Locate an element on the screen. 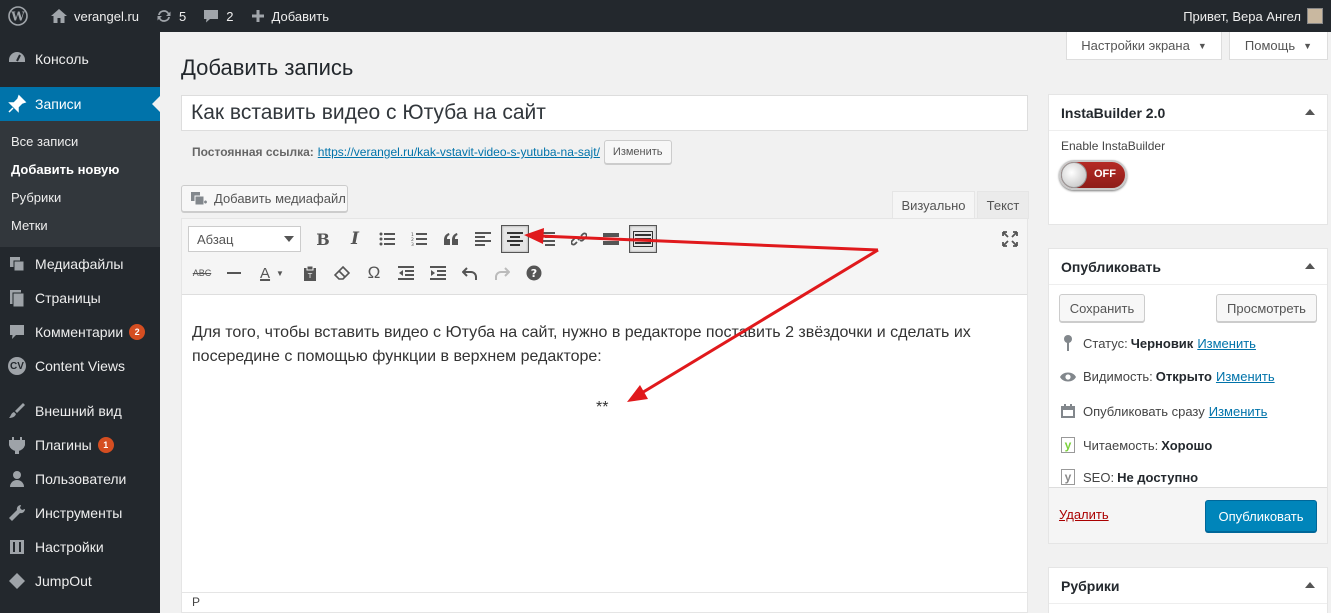  horizontal-line-button is located at coordinates (234, 273).